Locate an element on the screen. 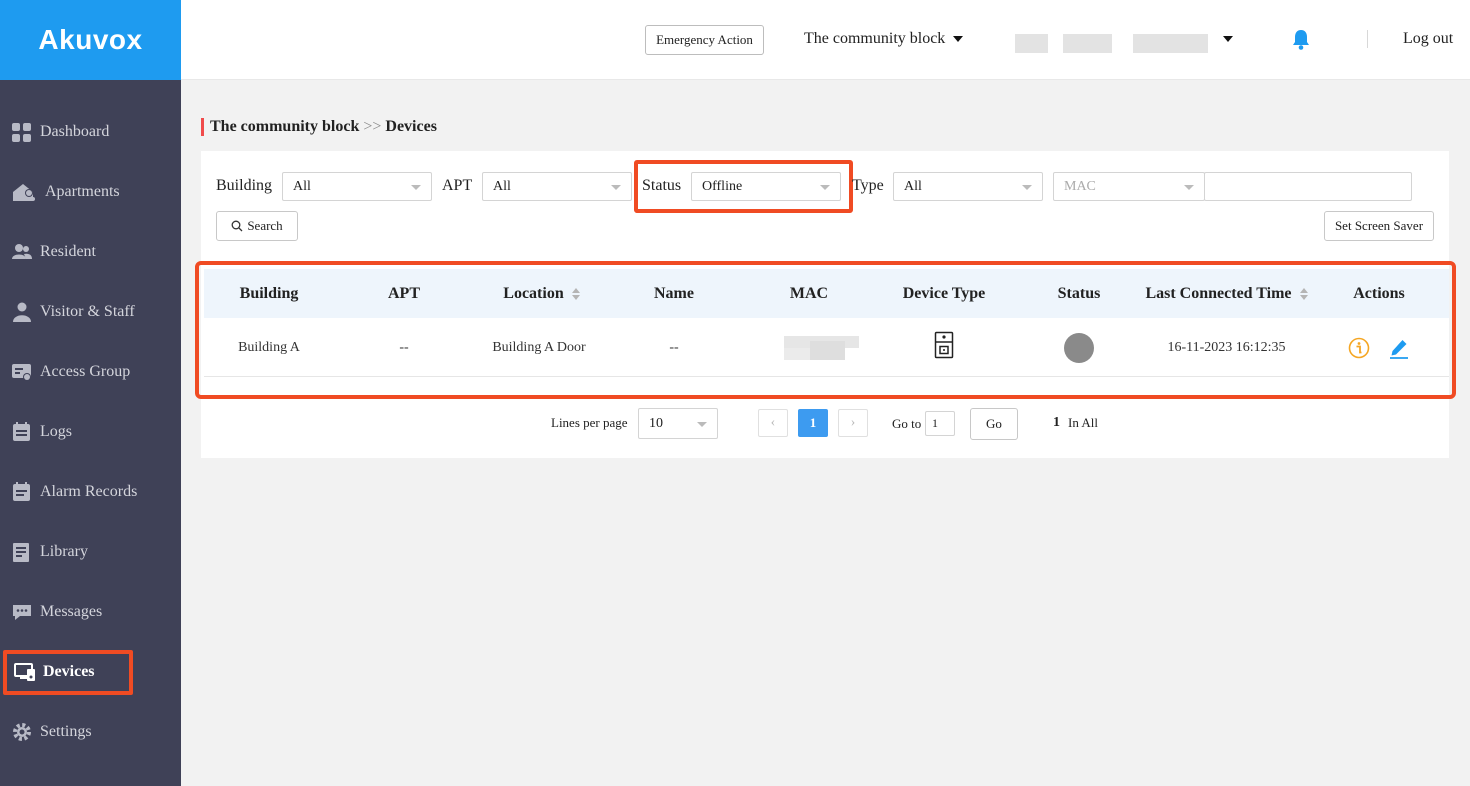 This screenshot has width=1470, height=786. sidebar-item-messages: Messages is located at coordinates (90, 612).